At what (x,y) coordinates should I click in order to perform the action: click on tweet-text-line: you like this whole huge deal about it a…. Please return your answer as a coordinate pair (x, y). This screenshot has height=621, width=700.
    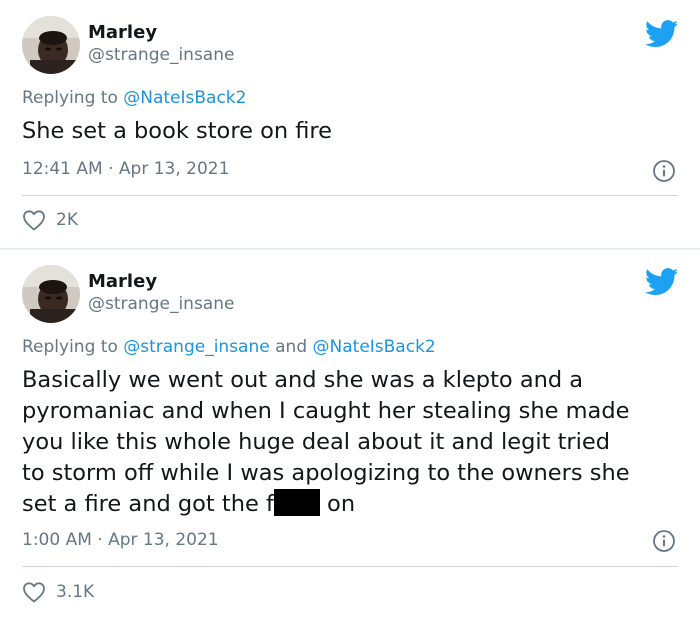
    Looking at the image, I should click on (316, 442).